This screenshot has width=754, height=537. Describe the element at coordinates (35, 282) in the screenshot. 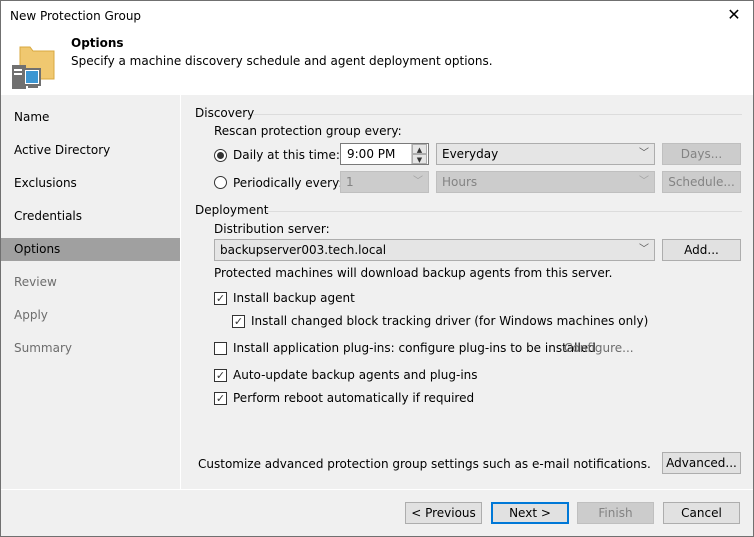

I see `sidebar-item-review: Review` at that location.